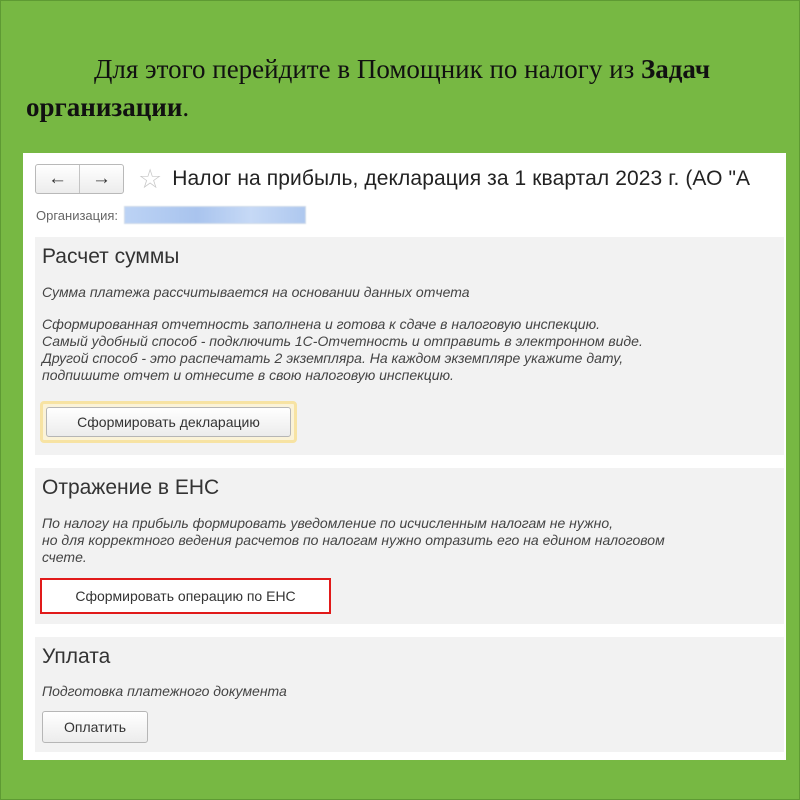 This screenshot has height=800, width=800. I want to click on caption-end: ., so click(186, 107).